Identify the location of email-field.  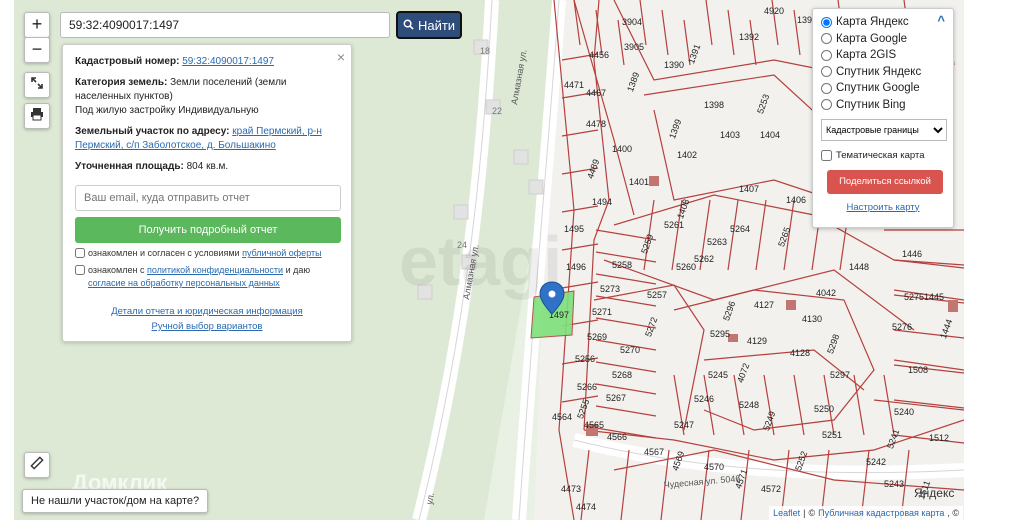
(208, 198).